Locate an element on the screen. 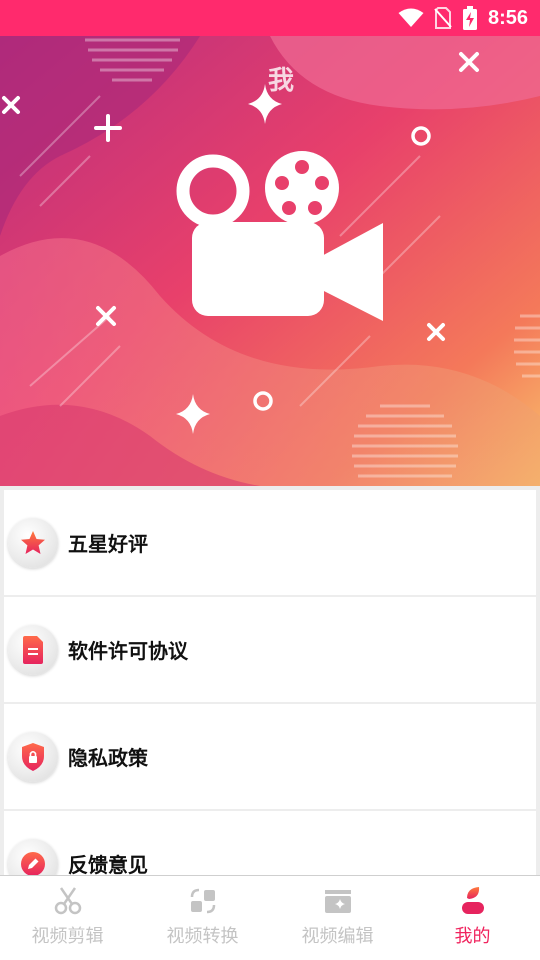  status-bar: 8:56 is located at coordinates (270, 18).